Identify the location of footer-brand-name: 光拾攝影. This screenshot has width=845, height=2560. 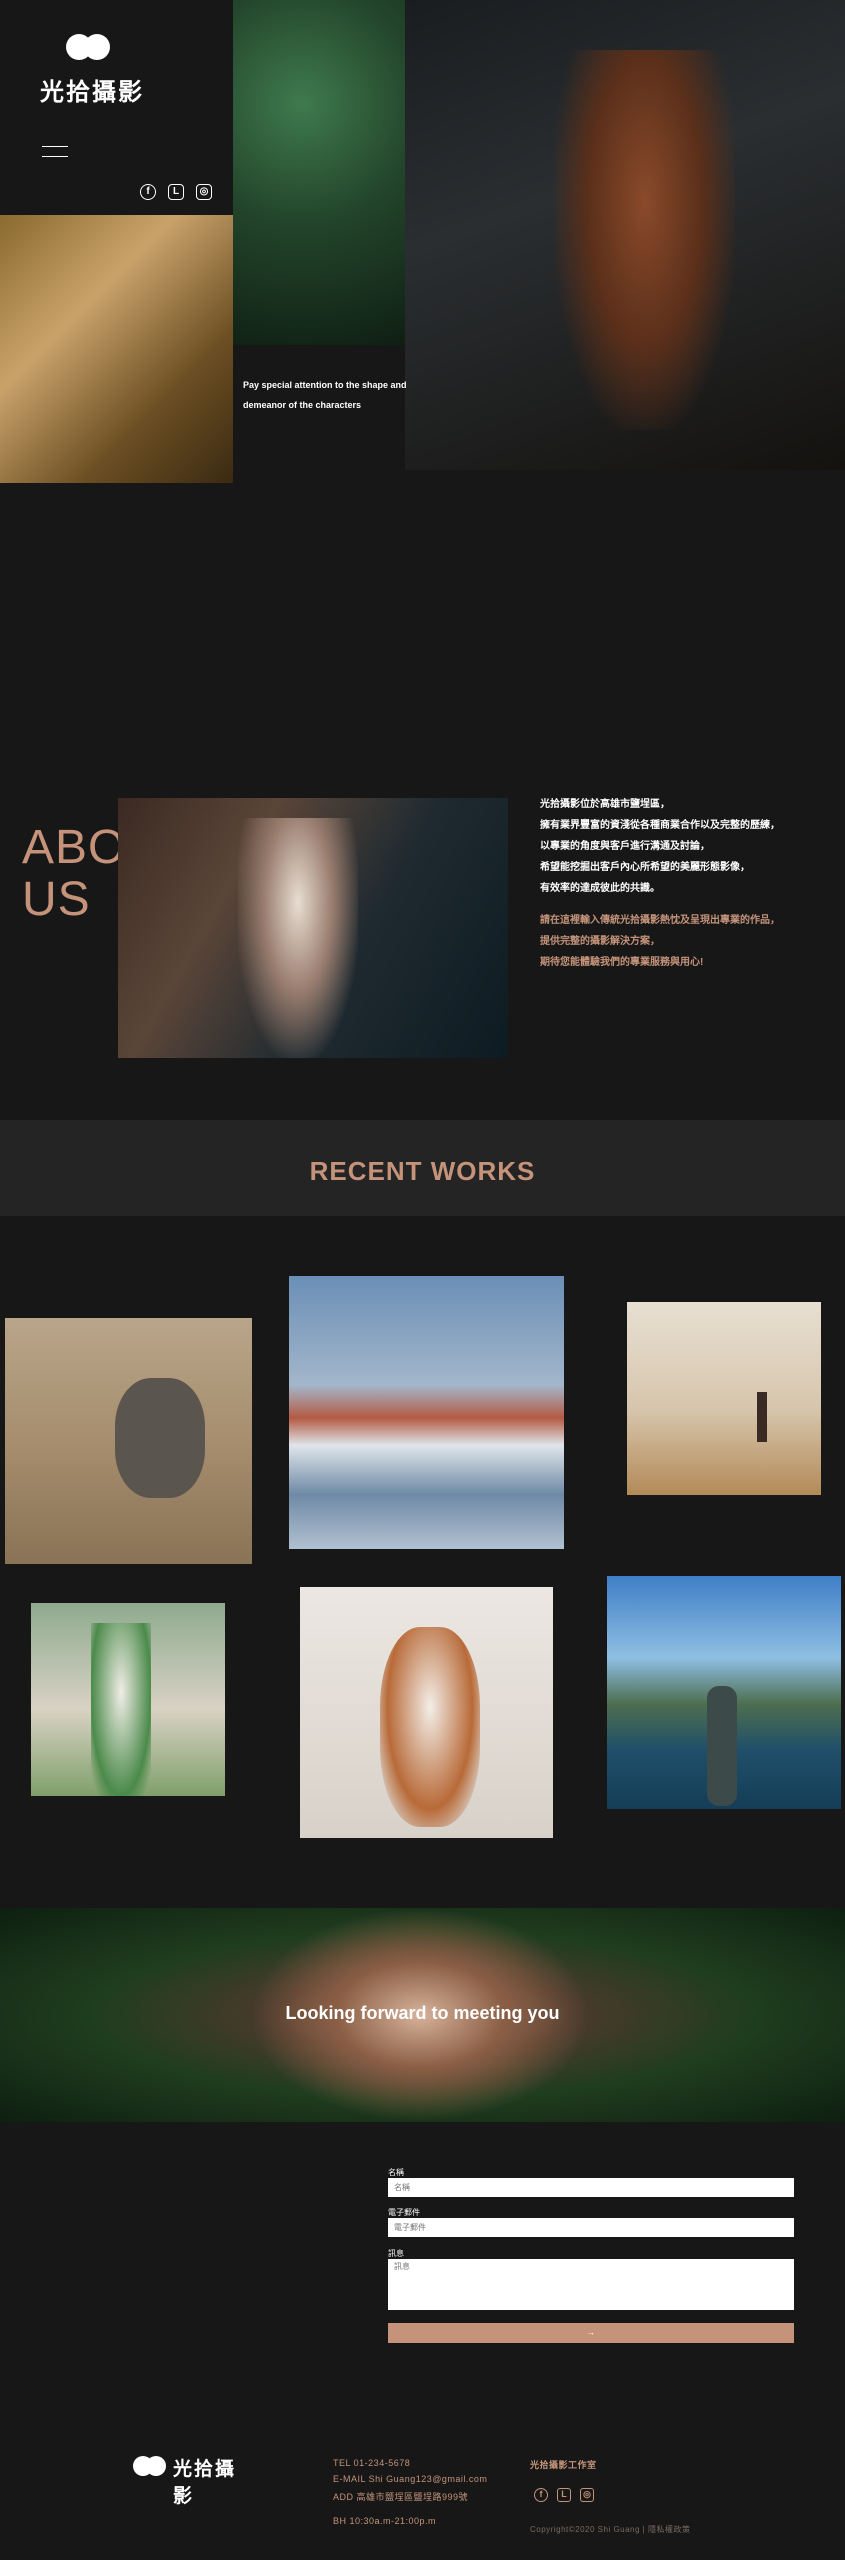
(205, 2483).